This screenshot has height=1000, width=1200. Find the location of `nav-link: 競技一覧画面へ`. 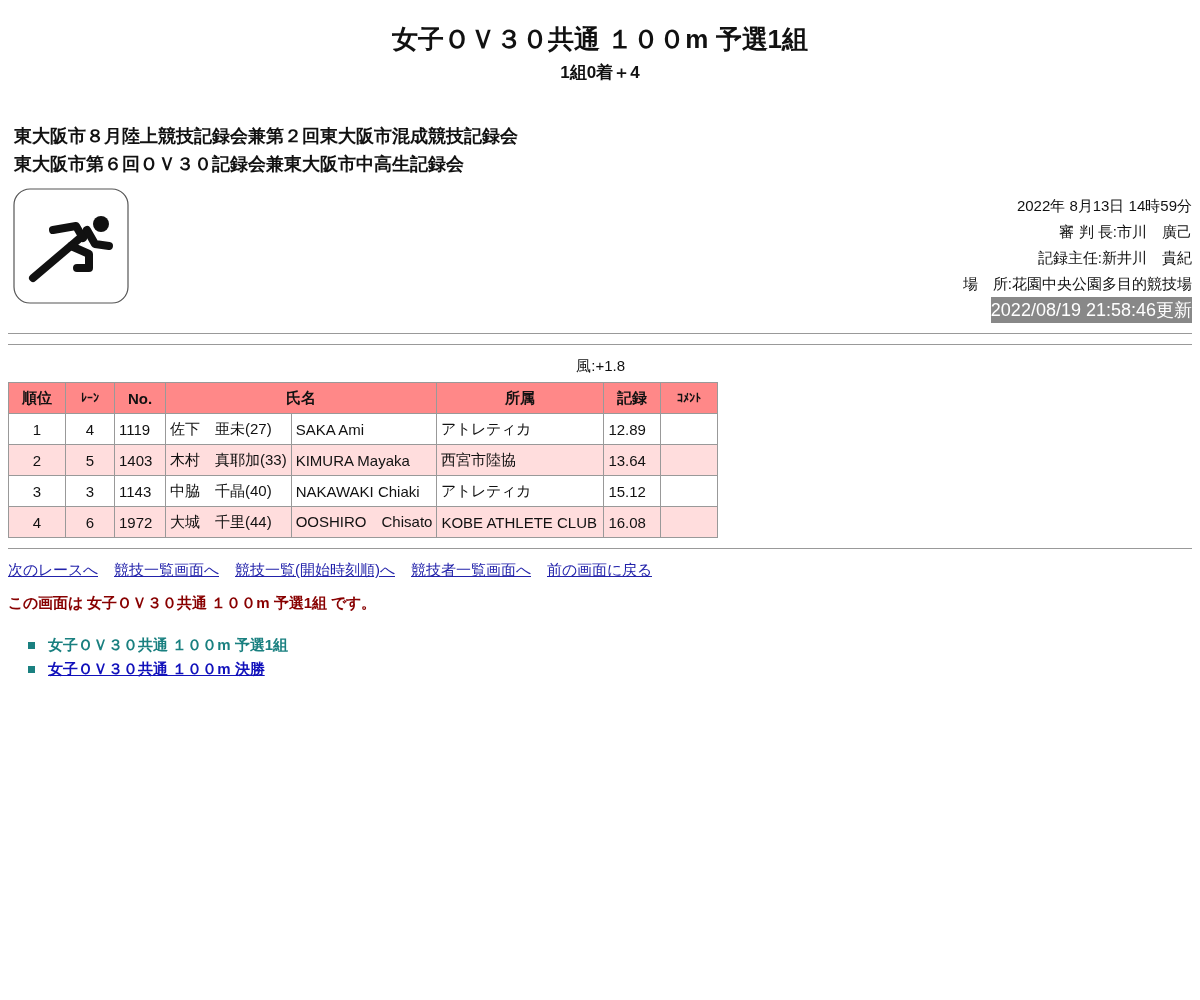

nav-link: 競技一覧画面へ is located at coordinates (166, 570).